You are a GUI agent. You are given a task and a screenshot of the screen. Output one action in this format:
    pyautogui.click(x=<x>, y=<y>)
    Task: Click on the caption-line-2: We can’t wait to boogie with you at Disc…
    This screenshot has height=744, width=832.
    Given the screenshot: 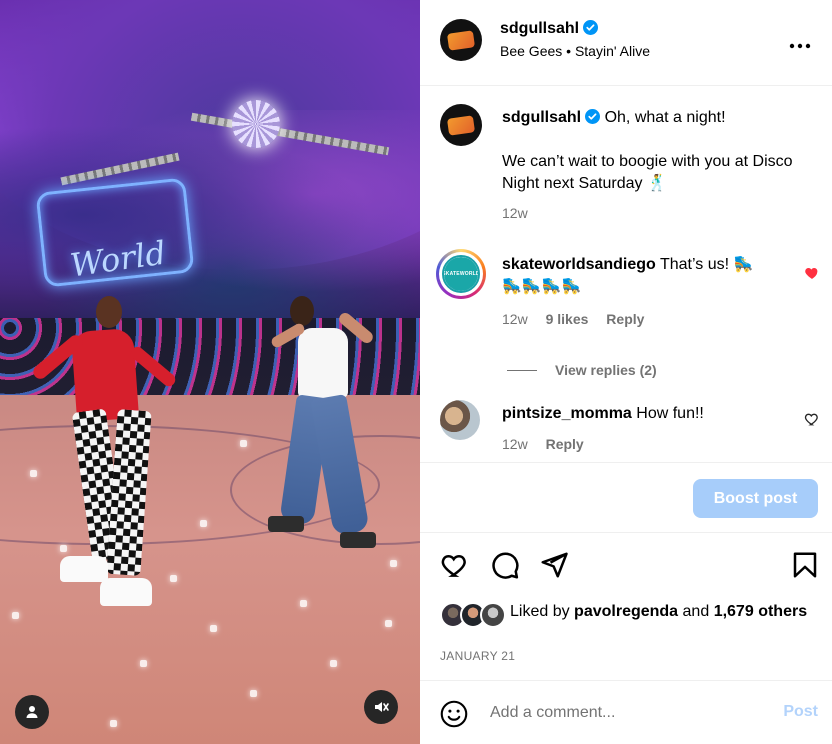 What is the action you would take?
    pyautogui.click(x=647, y=172)
    